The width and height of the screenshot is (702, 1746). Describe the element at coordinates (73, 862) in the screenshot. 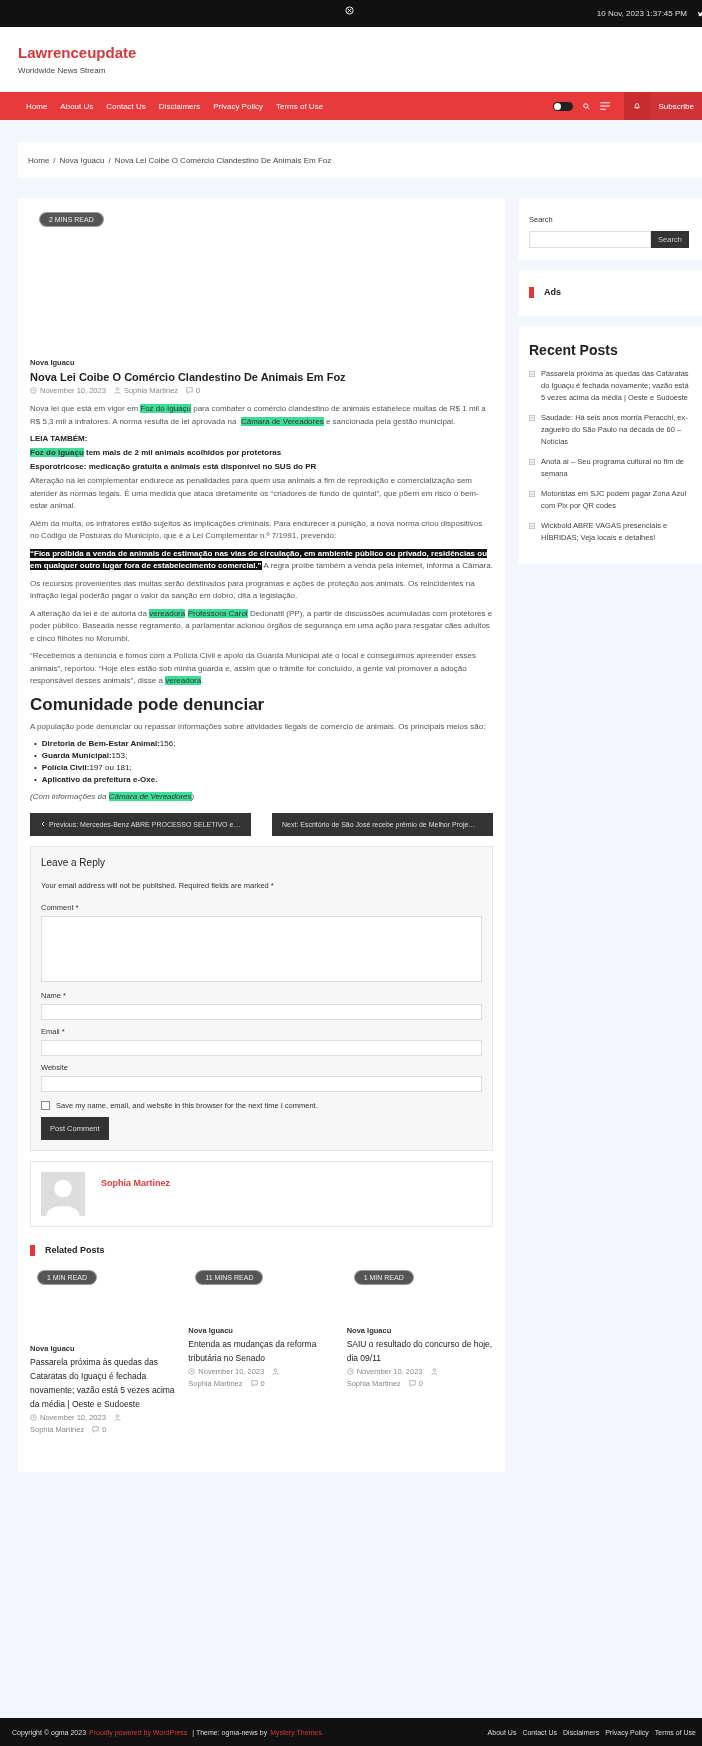

I see `reply-heading: Leave a Reply` at that location.